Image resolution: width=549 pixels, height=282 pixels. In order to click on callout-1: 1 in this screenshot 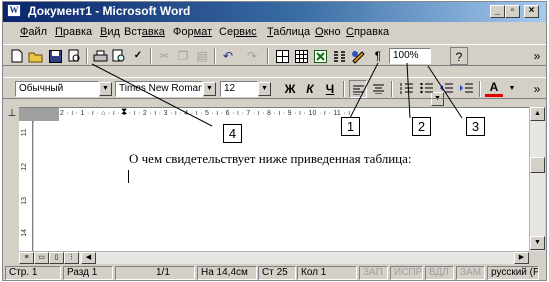, I will do `click(350, 126)`.